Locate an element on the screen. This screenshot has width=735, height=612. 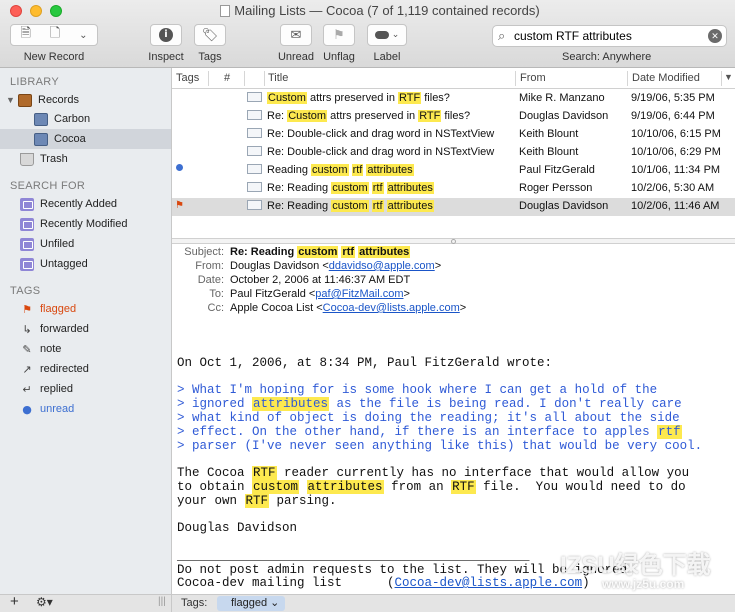
quote-text: > ignored is located at coordinates (215, 404).